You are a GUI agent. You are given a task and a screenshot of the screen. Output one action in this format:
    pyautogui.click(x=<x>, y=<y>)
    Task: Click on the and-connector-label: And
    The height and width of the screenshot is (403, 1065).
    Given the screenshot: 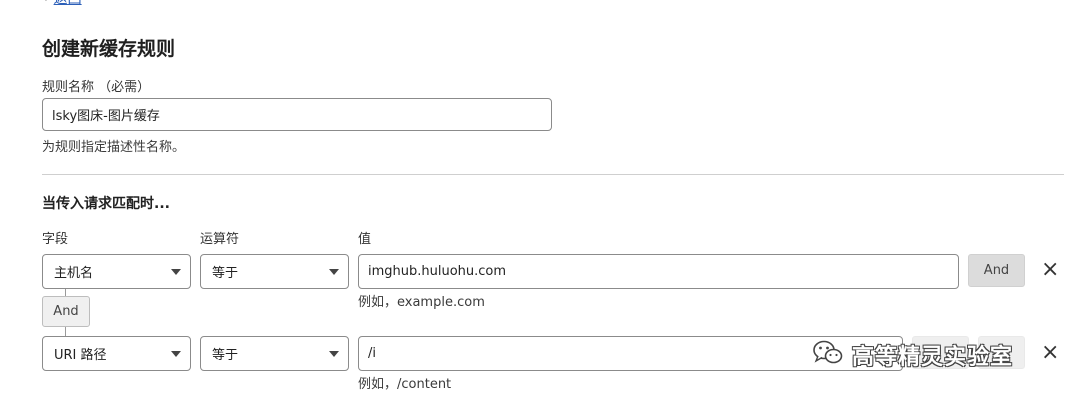 What is the action you would take?
    pyautogui.click(x=66, y=311)
    